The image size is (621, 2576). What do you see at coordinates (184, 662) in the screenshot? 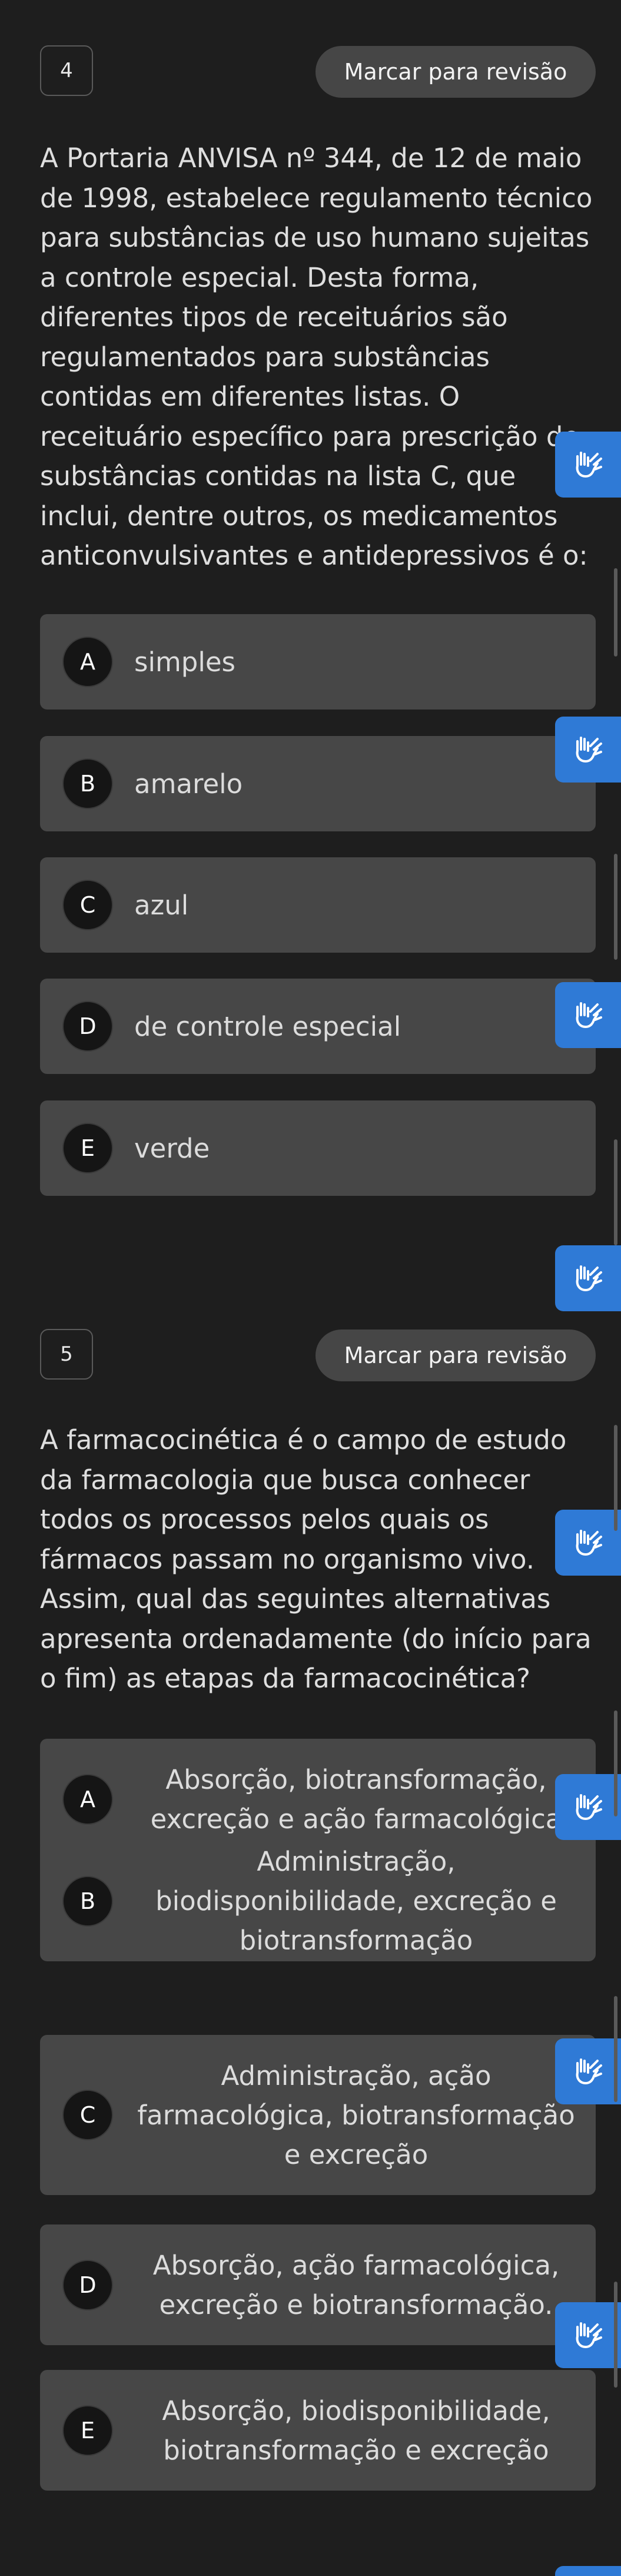
I see `option-text: simples` at bounding box center [184, 662].